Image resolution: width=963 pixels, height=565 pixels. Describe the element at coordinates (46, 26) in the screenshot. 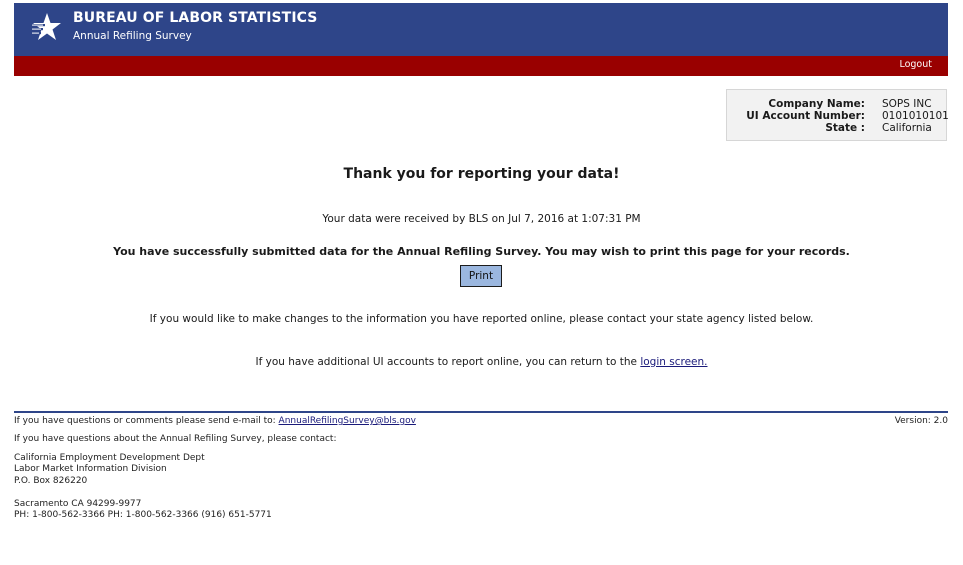

I see `bls-star-logo-icon` at that location.